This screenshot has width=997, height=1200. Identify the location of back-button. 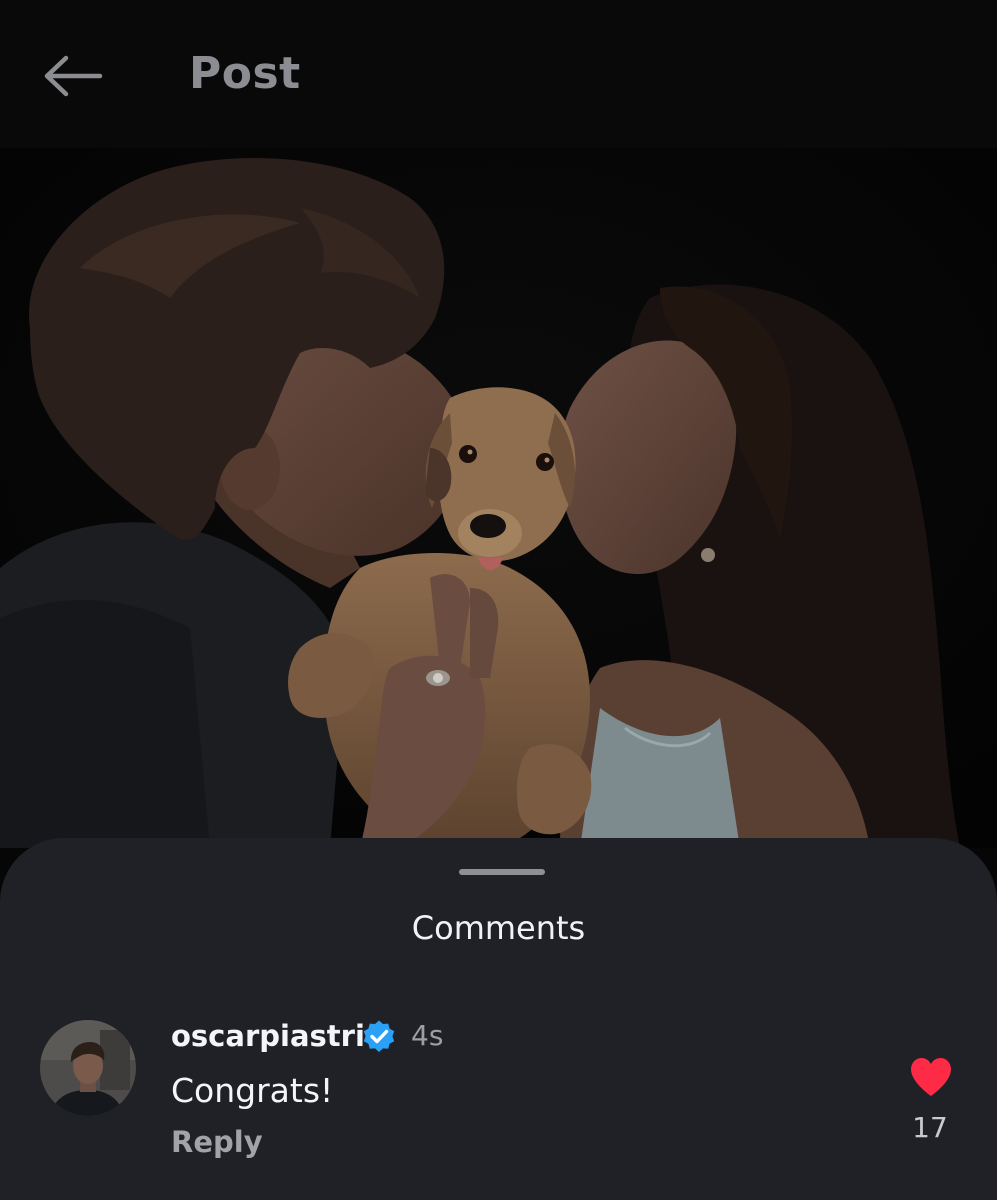
(72, 75).